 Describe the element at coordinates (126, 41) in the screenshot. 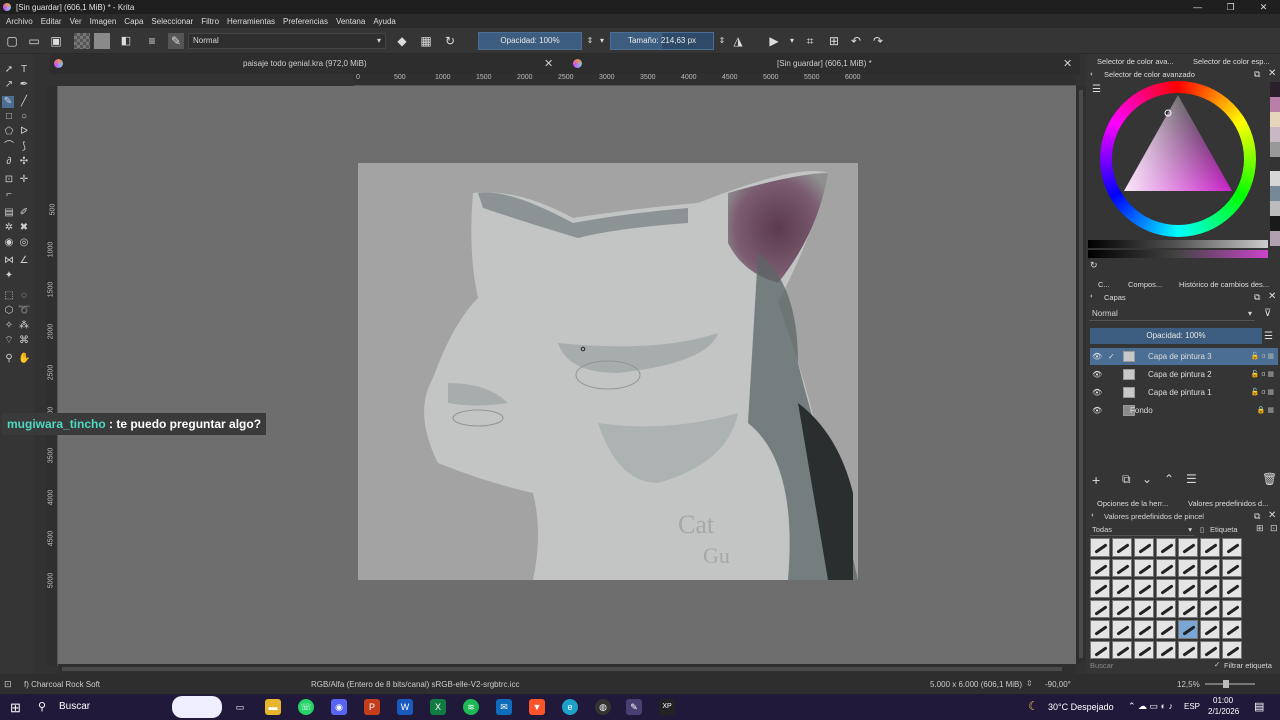

I see `fg-bg-color-icon: ◧` at that location.